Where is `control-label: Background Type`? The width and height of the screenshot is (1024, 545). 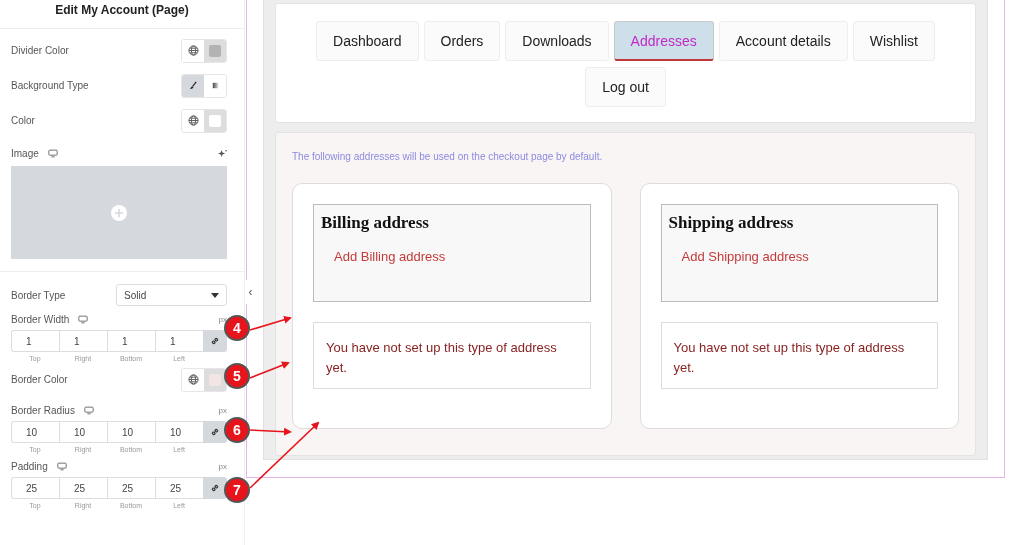
control-label: Background Type is located at coordinates (50, 85).